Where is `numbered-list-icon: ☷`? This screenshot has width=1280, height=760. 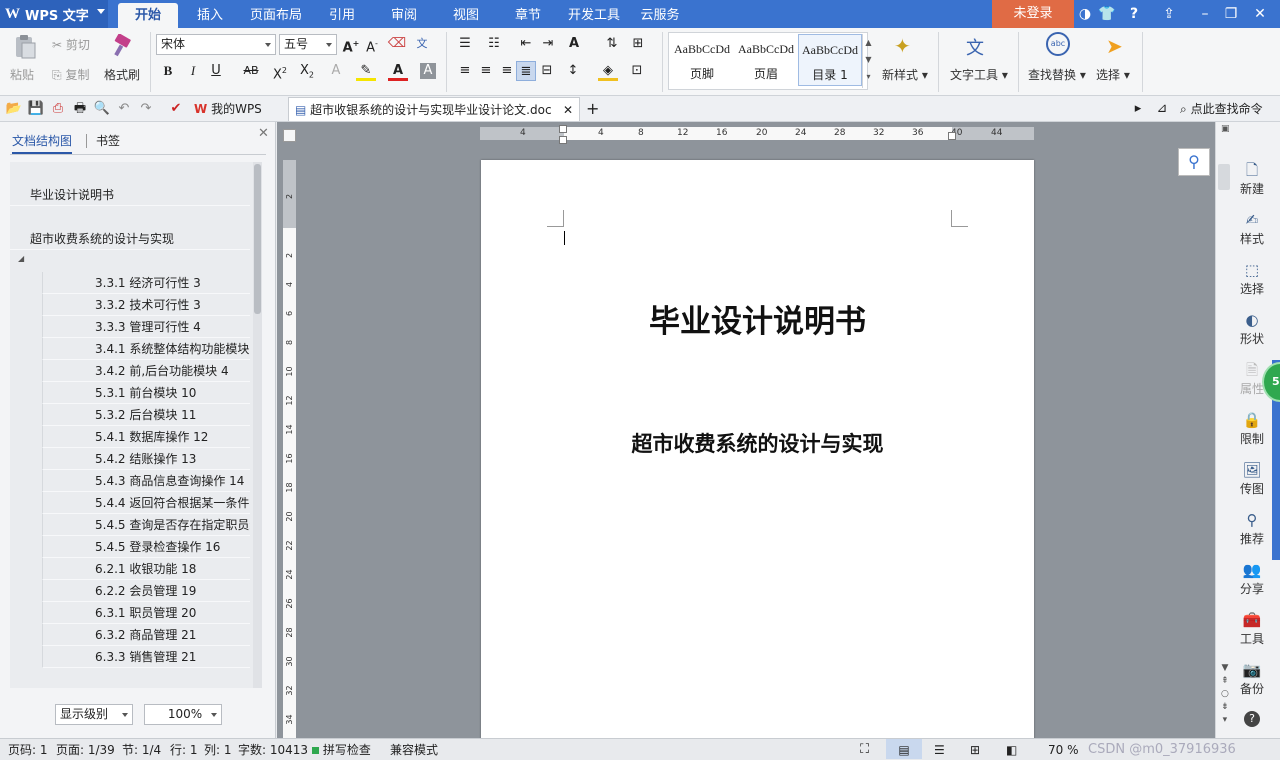
numbered-list-icon: ☷ is located at coordinates (494, 44).